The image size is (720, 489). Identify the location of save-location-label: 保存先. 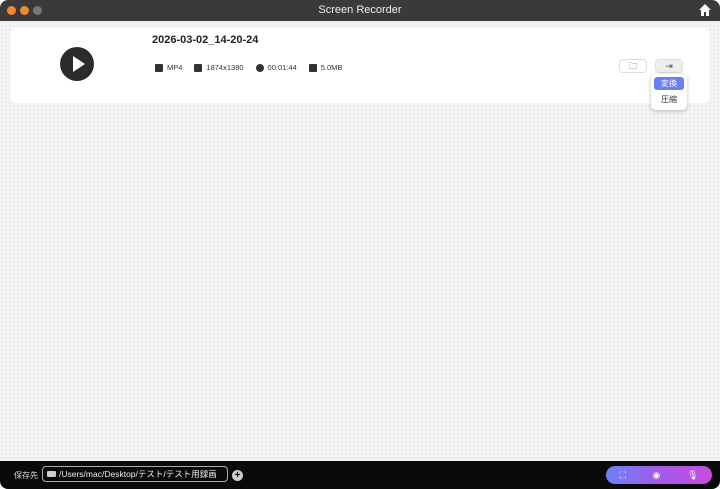
(26, 475).